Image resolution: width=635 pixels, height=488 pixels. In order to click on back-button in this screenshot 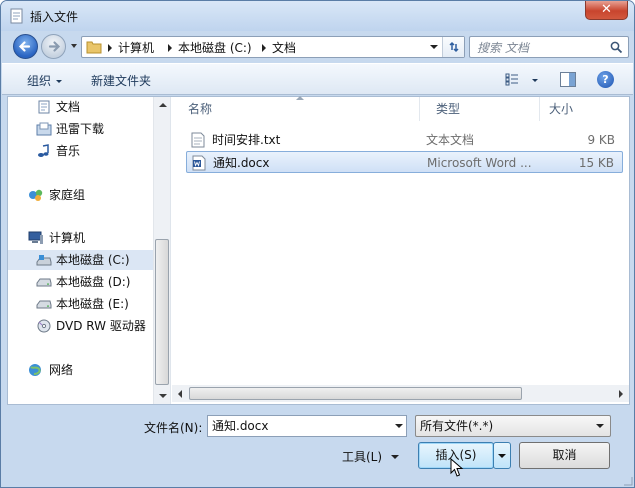, I will do `click(25, 46)`.